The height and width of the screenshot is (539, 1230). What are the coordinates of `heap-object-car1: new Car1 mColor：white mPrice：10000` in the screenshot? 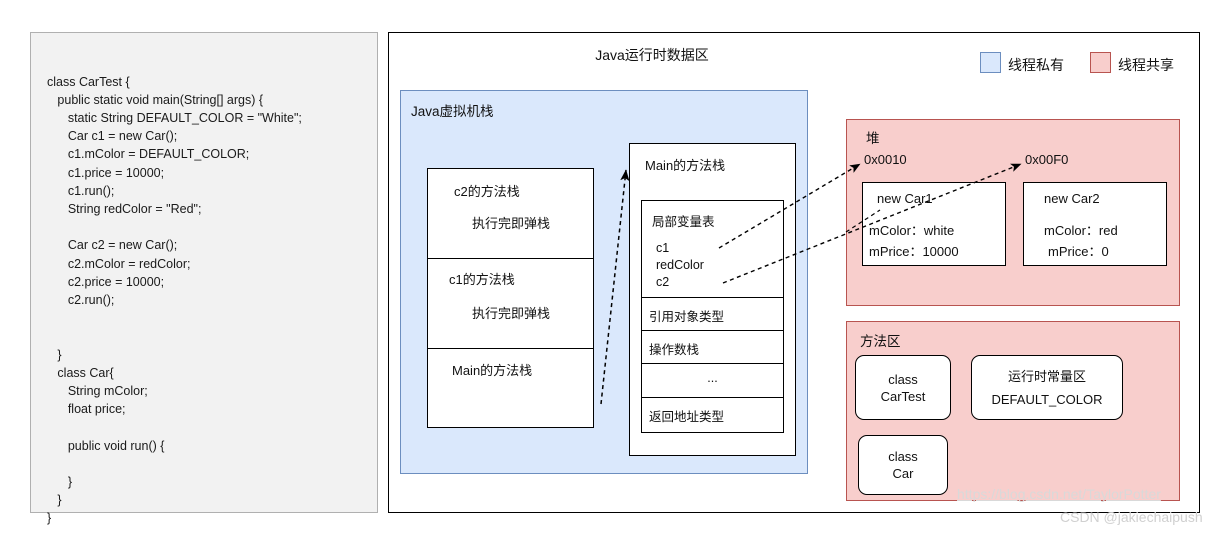 It's located at (934, 224).